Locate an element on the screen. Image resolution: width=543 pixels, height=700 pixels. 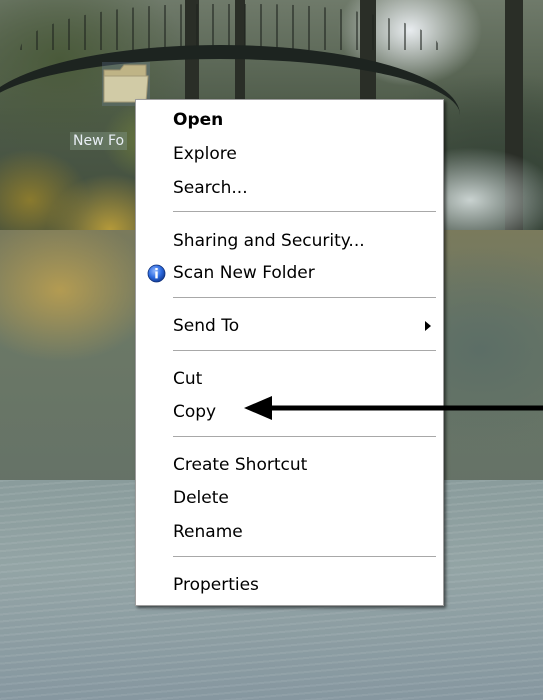
menu-item-delete: Delete is located at coordinates (289, 498).